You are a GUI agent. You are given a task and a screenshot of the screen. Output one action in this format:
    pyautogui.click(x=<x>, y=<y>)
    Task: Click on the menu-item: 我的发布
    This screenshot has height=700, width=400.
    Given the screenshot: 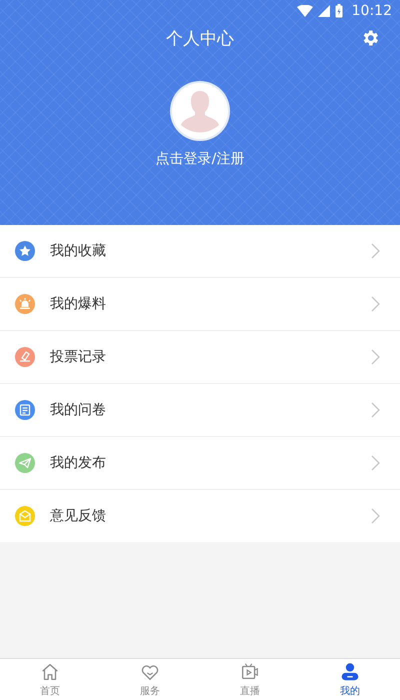 What is the action you would take?
    pyautogui.click(x=200, y=463)
    